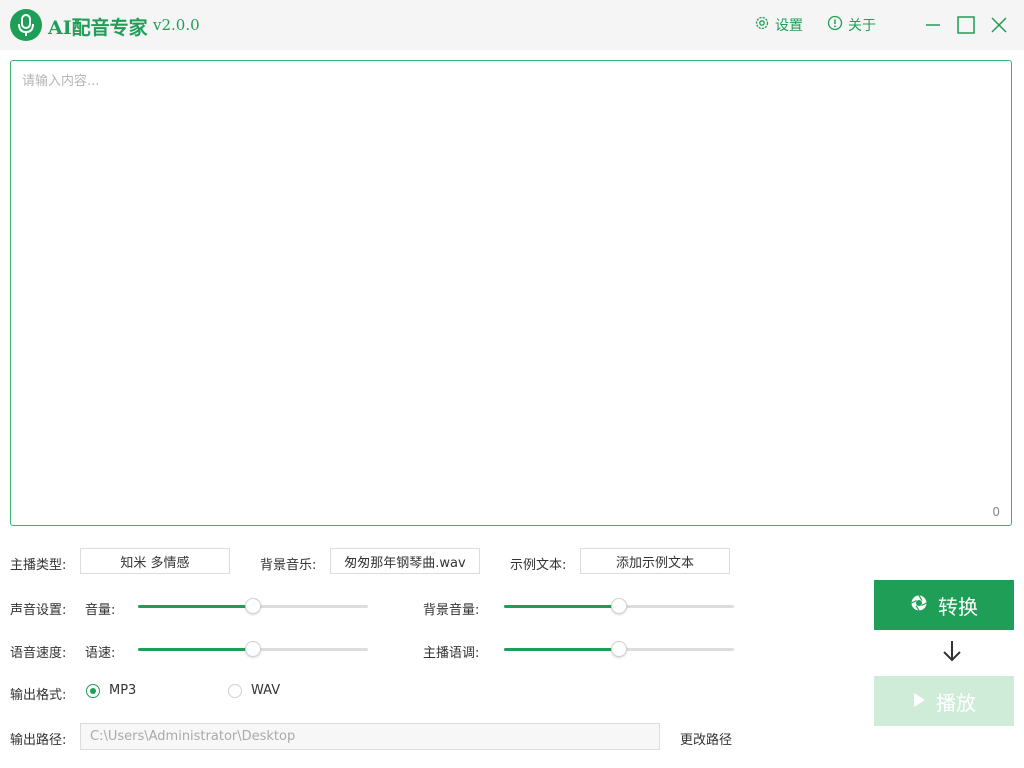 The image size is (1024, 768). Describe the element at coordinates (195, 606) in the screenshot. I see `volume-slider-fill` at that location.